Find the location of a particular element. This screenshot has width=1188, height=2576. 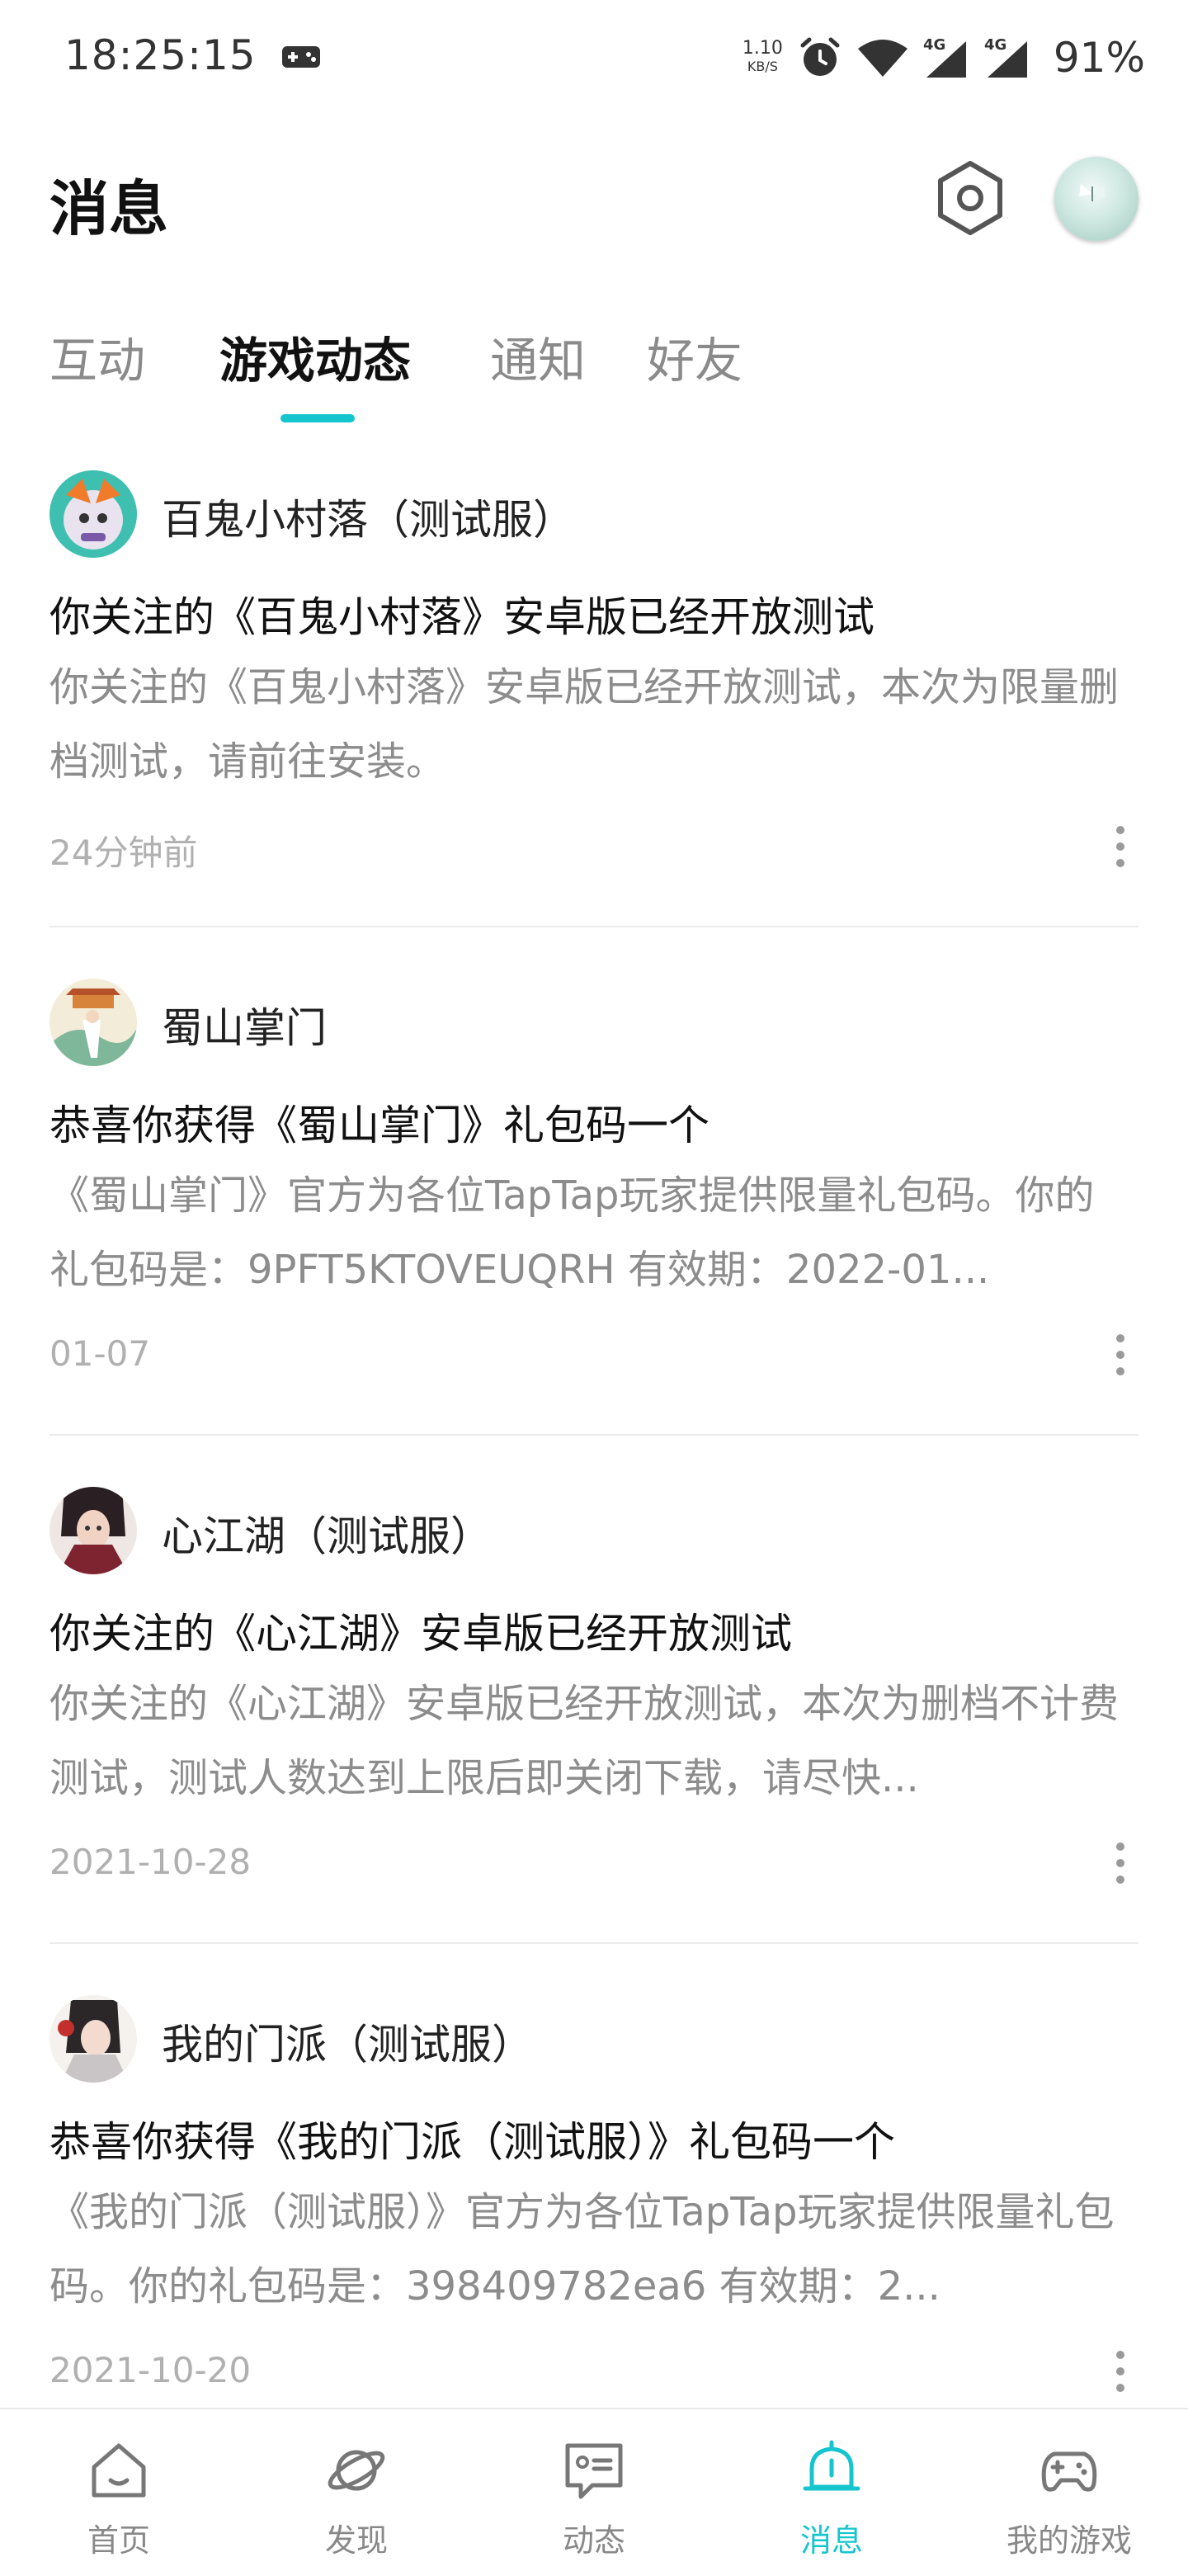

page-title: 消息 is located at coordinates (109, 208).